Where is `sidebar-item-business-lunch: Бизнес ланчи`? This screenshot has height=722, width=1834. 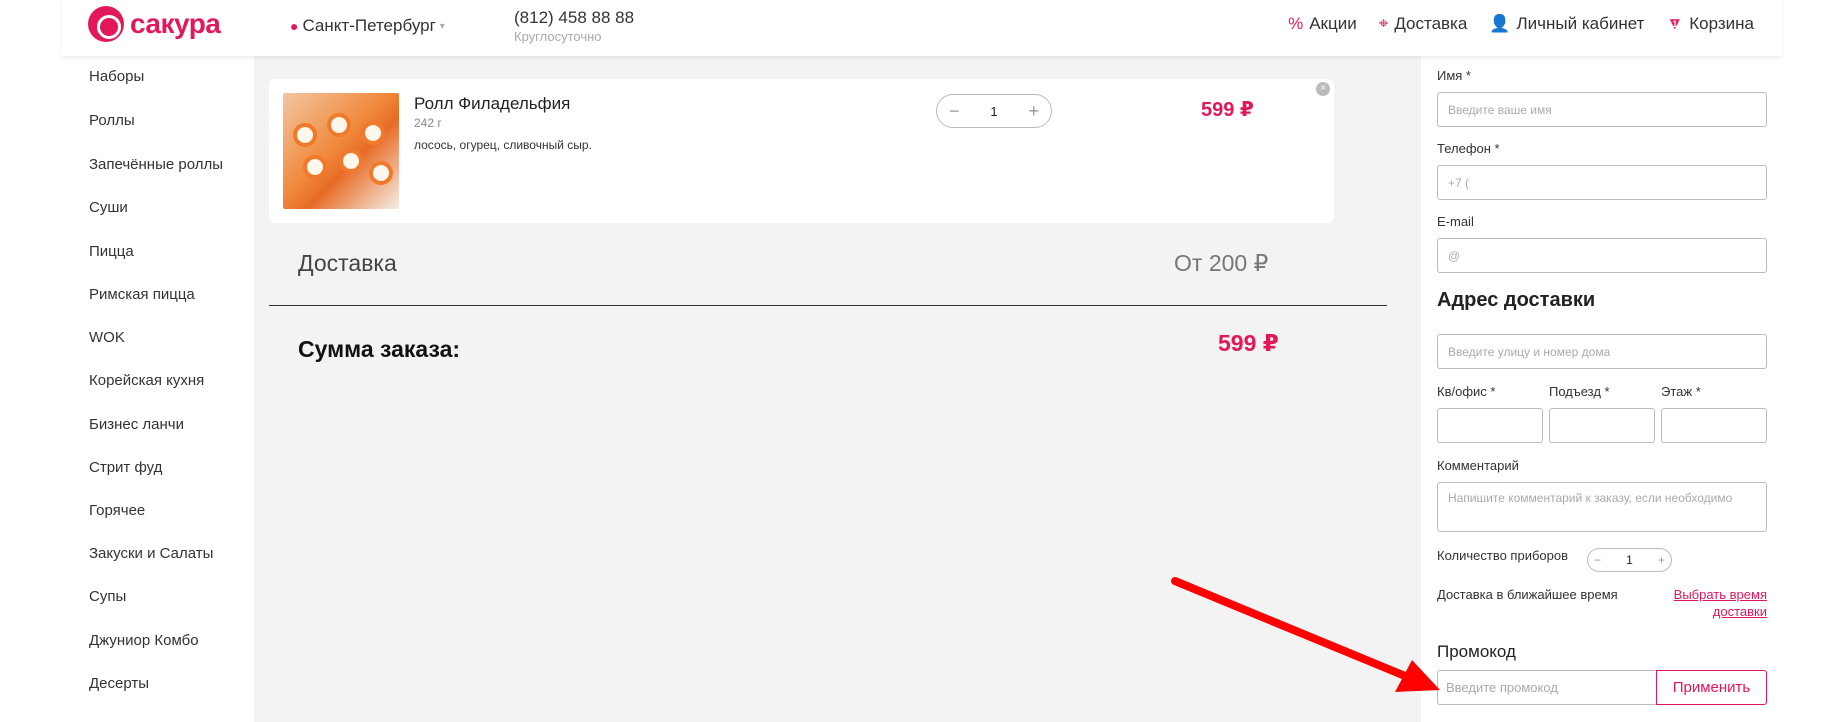 sidebar-item-business-lunch: Бизнес ланчи is located at coordinates (136, 424).